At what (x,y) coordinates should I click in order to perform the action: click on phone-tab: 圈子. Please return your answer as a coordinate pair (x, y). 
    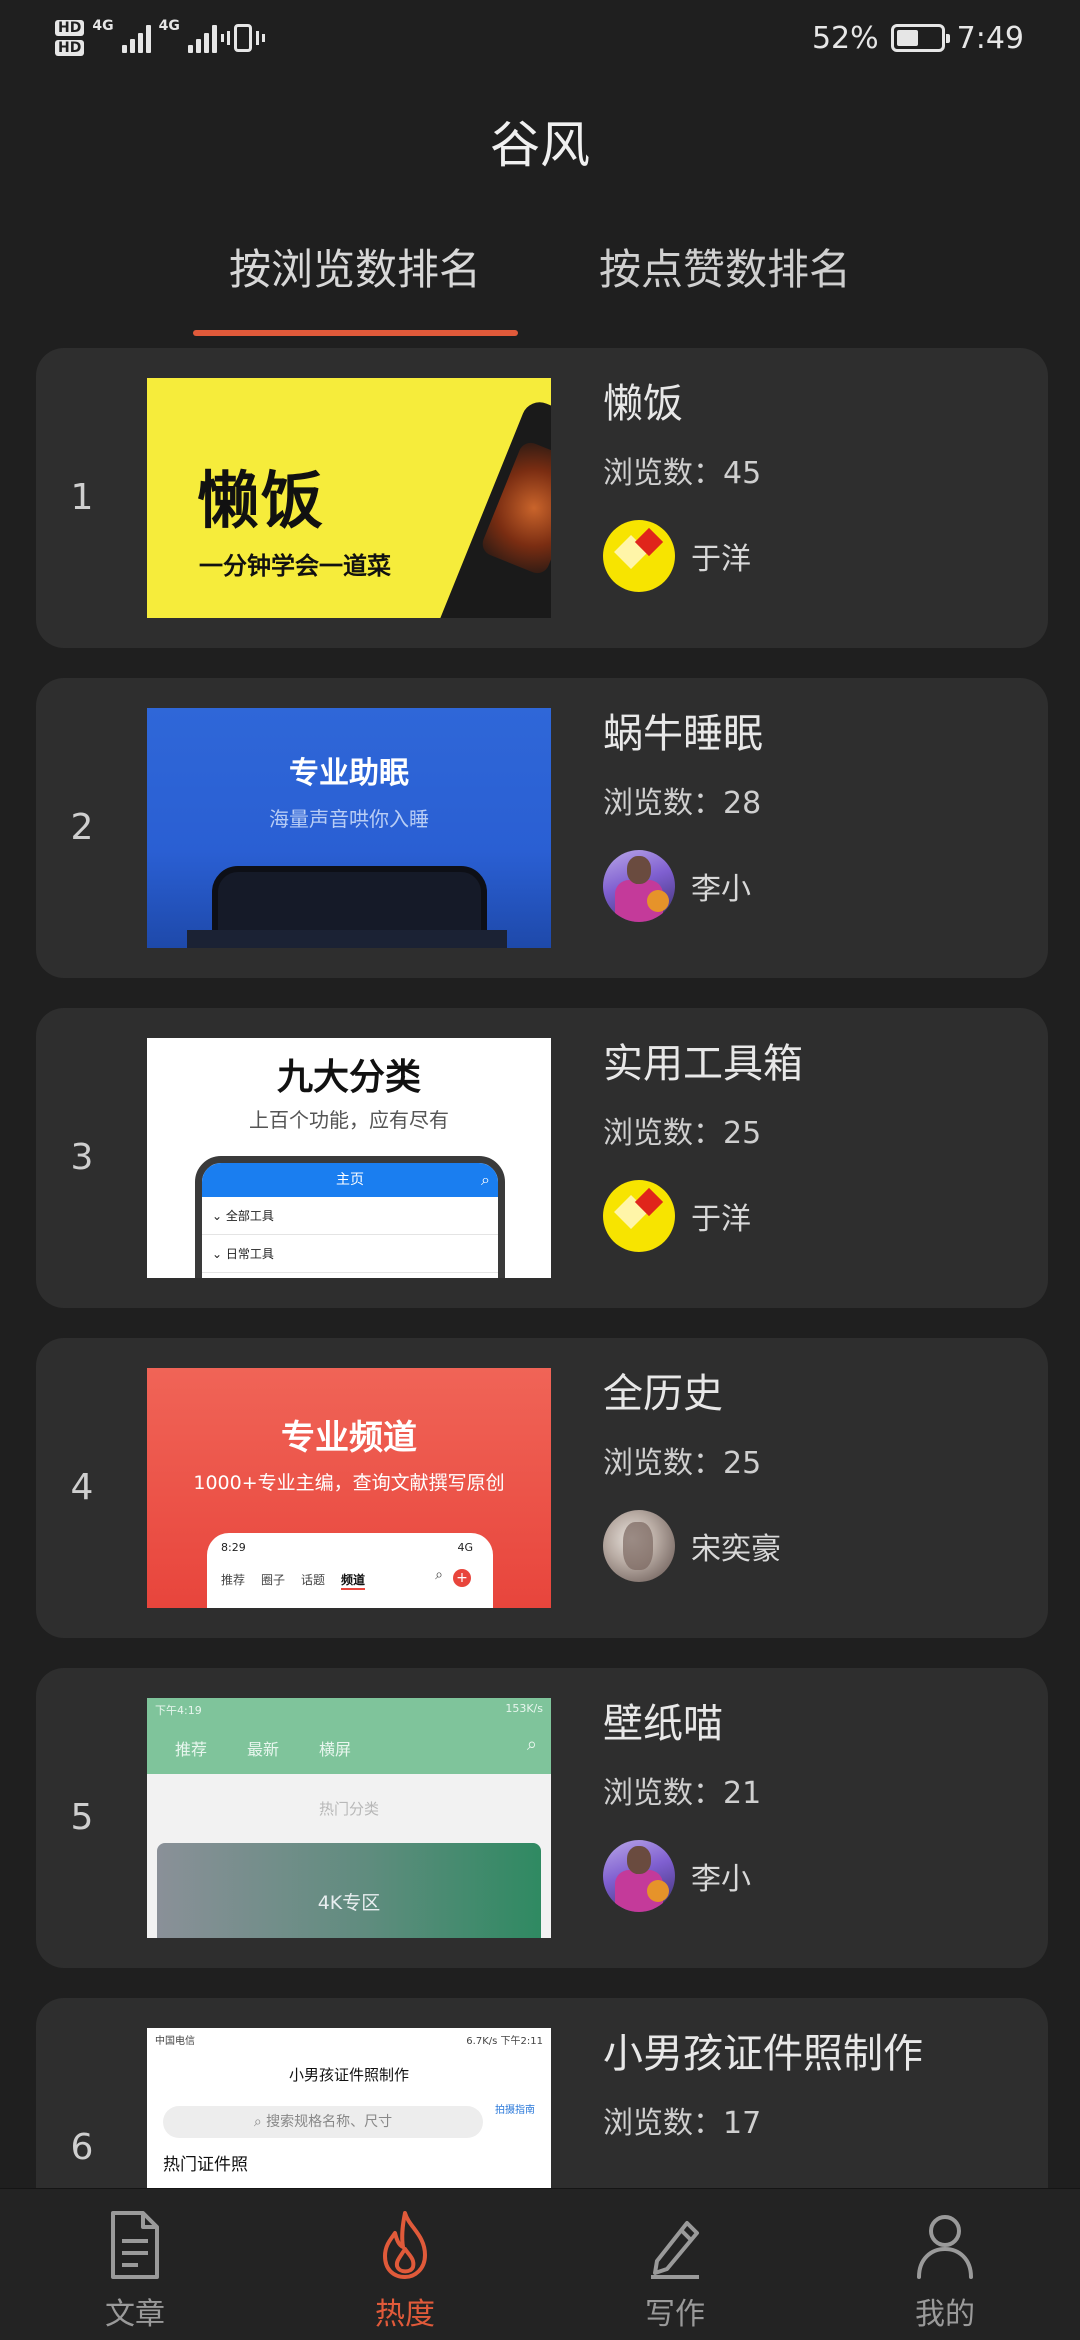
    Looking at the image, I should click on (273, 1580).